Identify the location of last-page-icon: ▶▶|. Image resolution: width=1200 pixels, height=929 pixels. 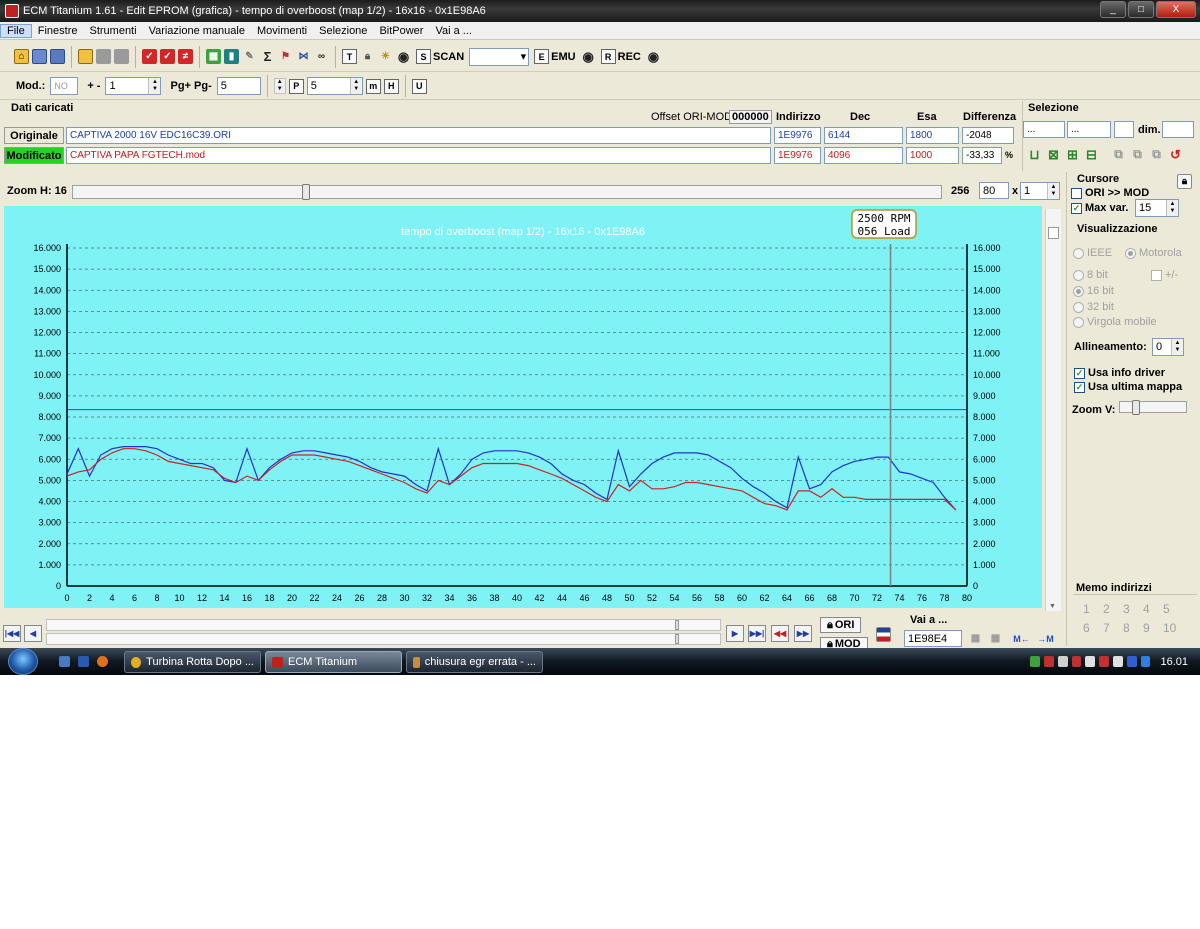
(757, 633).